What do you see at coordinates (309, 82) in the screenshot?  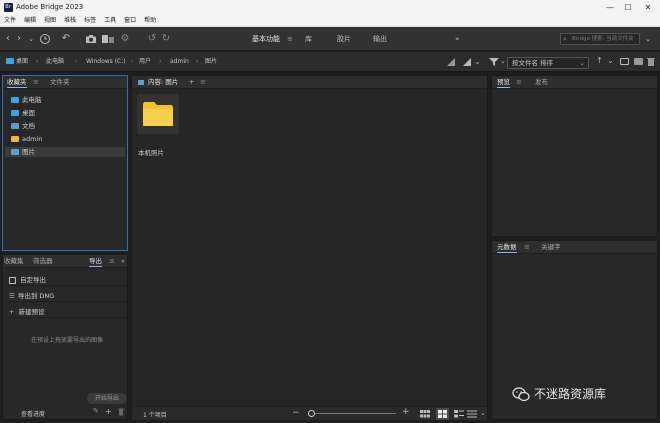 I see `content-panel-header: 内容: 图片 + ≡` at bounding box center [309, 82].